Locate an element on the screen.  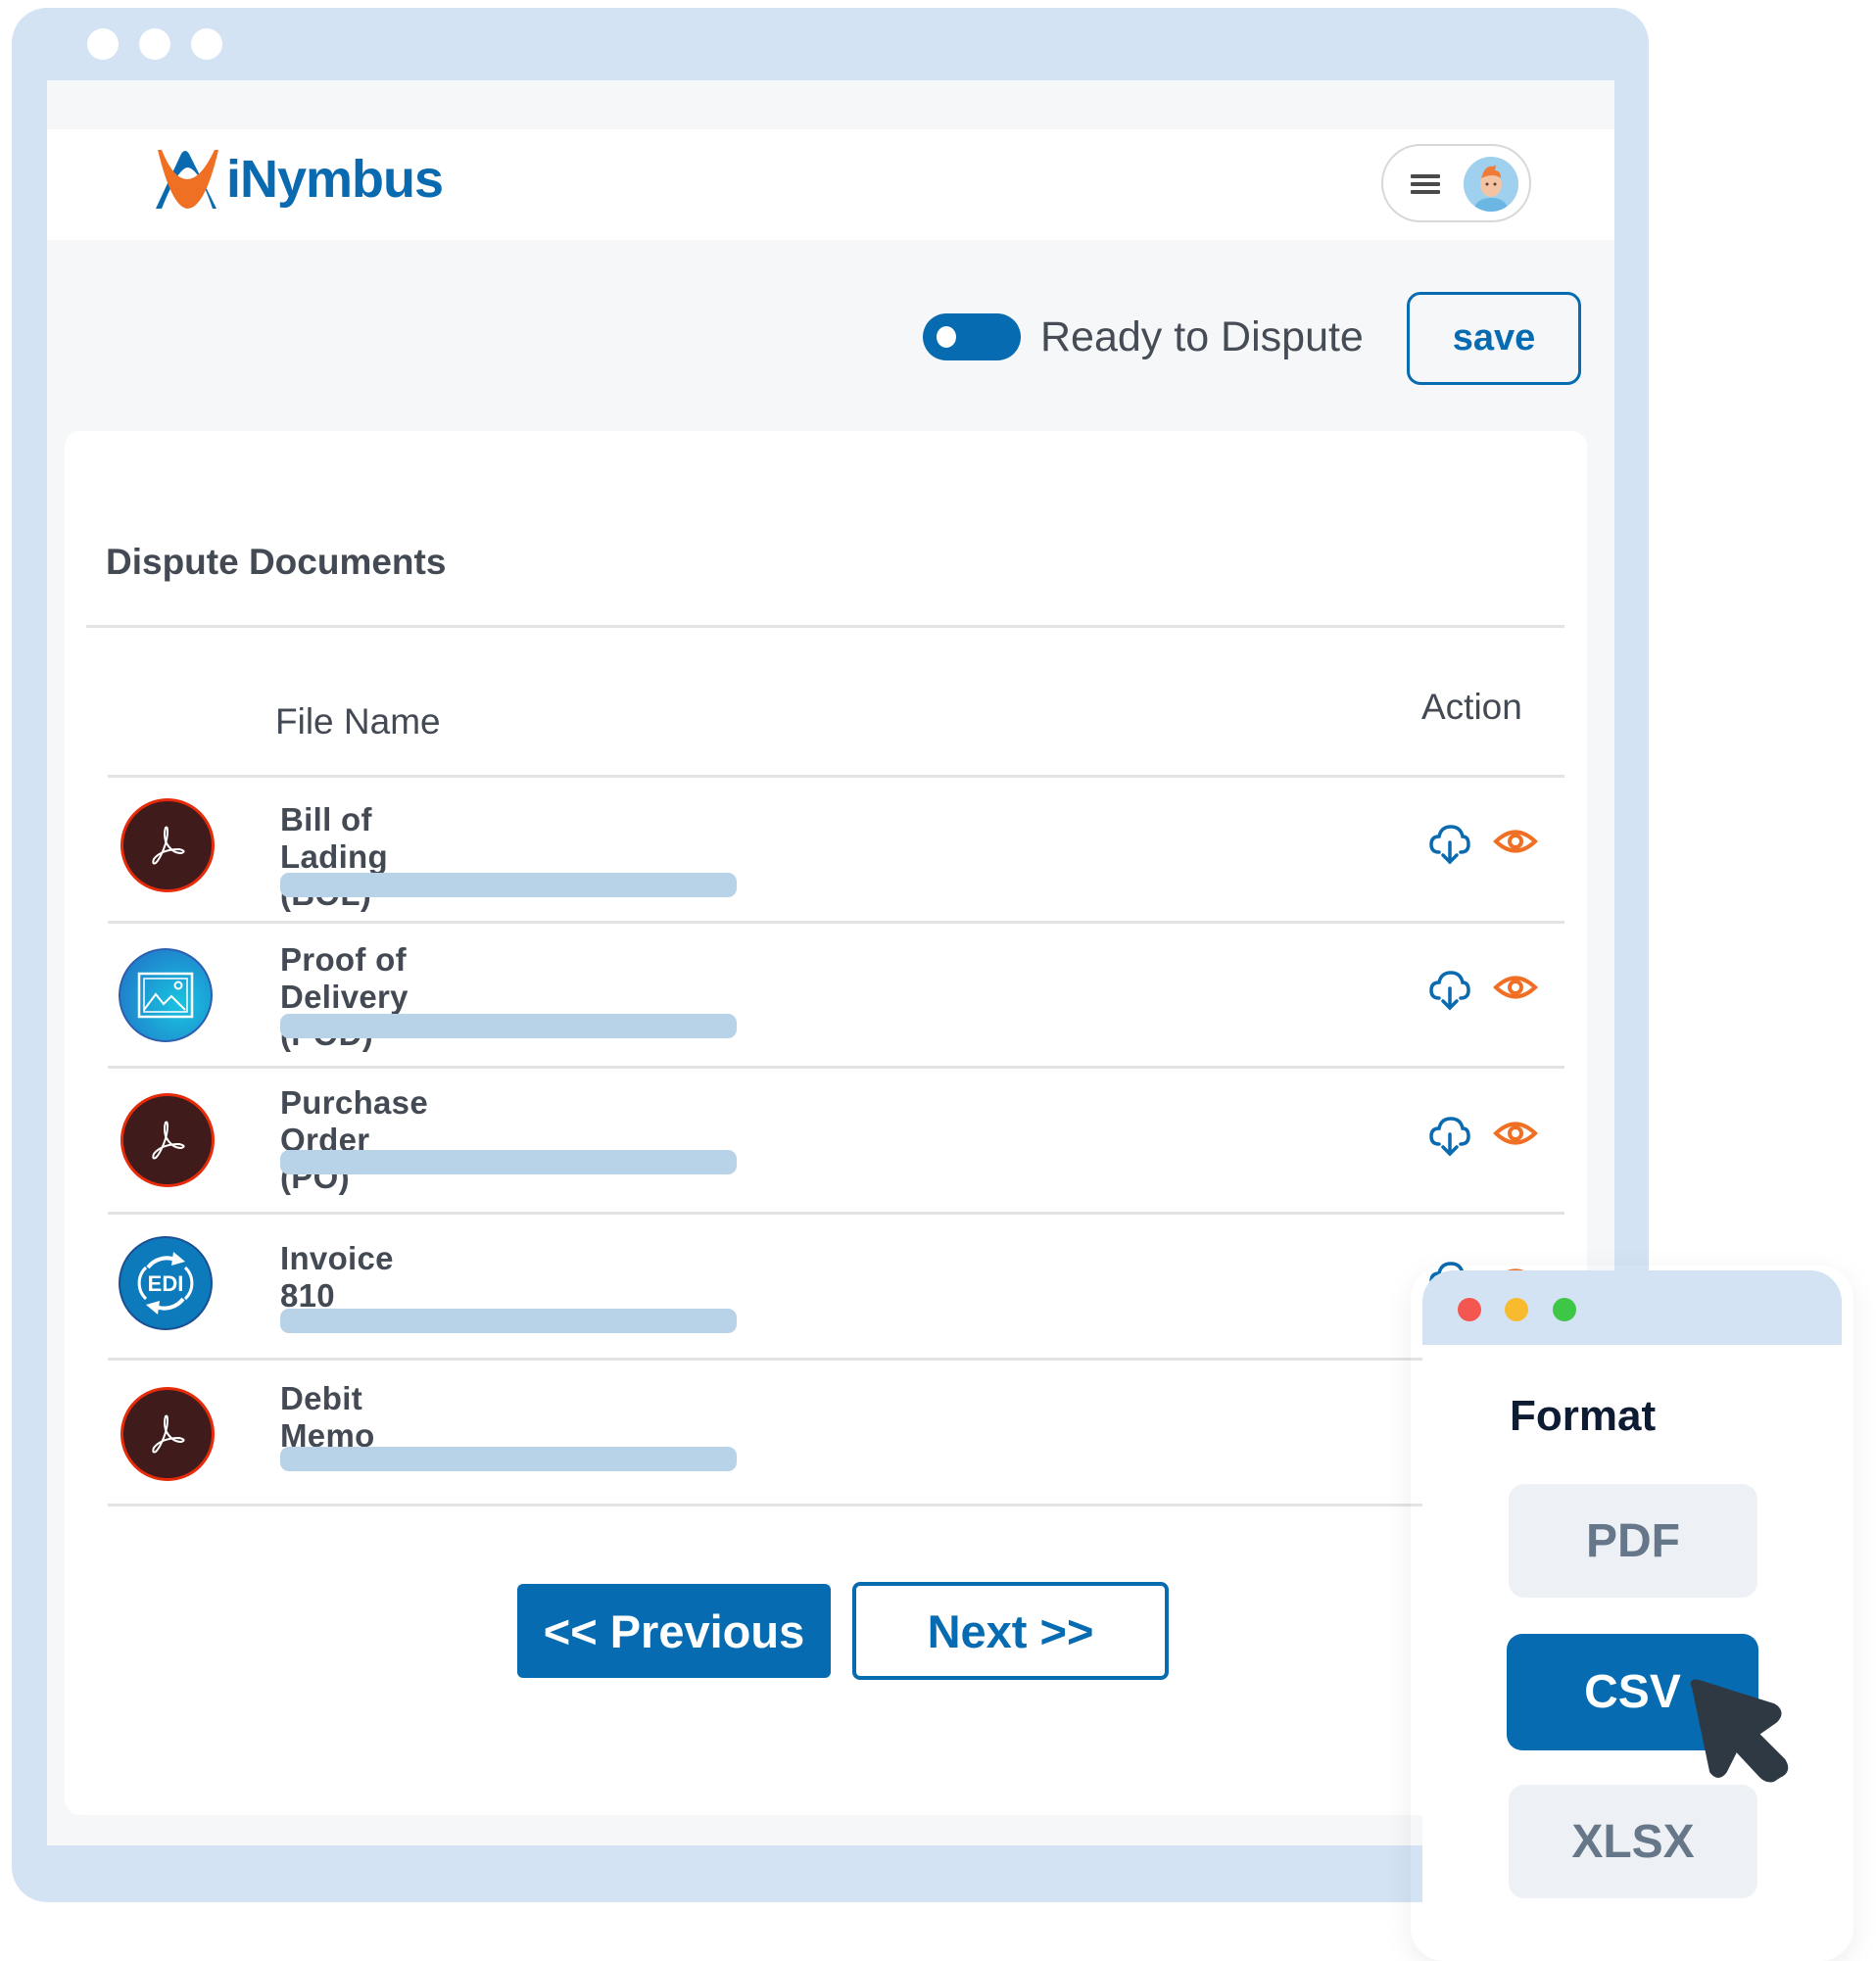
mouse-pointer-icon is located at coordinates (1739, 1731).